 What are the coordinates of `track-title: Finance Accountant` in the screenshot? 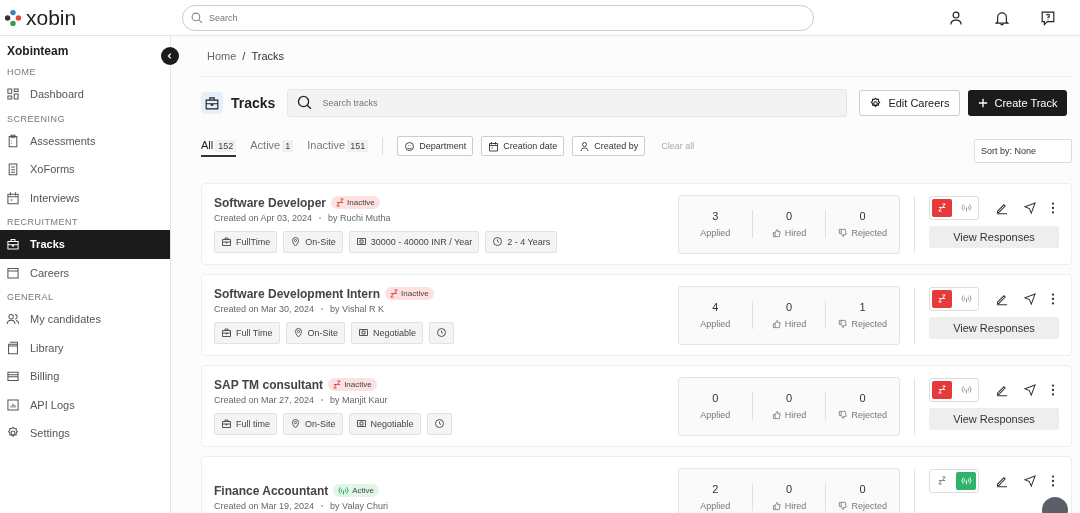 It's located at (271, 490).